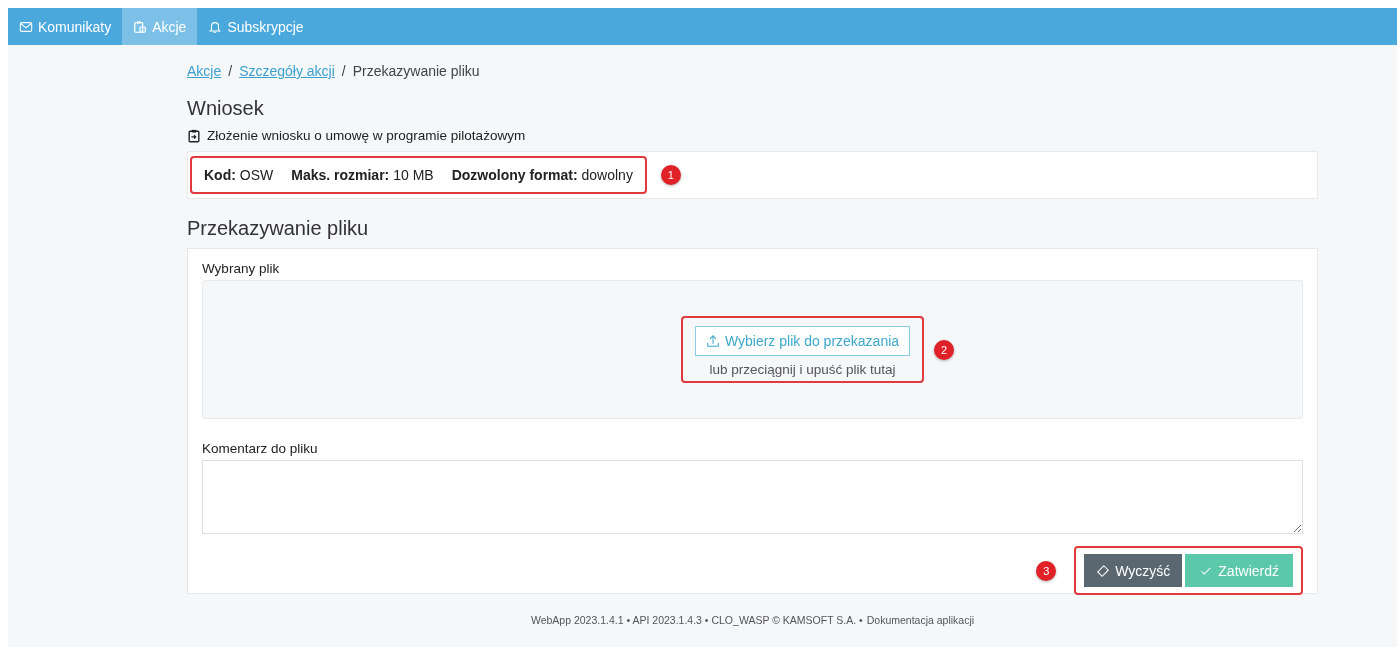  I want to click on info-field: Kod: OSW, so click(239, 175).